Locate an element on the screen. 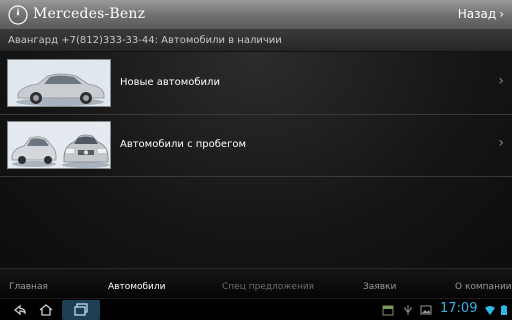  clock: 17:09 is located at coordinates (459, 308).